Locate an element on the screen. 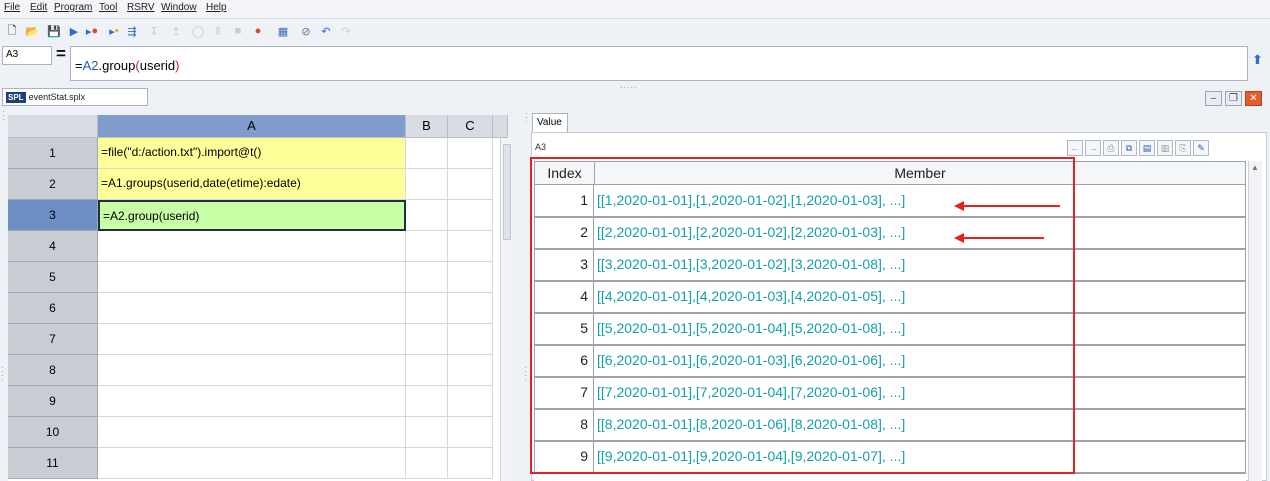 The image size is (1270, 481). step-icon: ▸ • is located at coordinates (114, 31).